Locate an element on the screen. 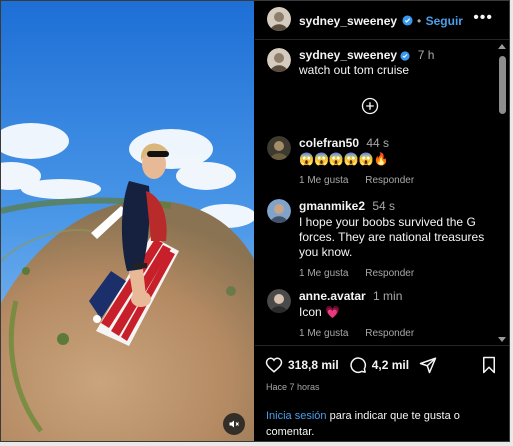 The image size is (513, 446). like-group: 318,8 mil is located at coordinates (302, 365).